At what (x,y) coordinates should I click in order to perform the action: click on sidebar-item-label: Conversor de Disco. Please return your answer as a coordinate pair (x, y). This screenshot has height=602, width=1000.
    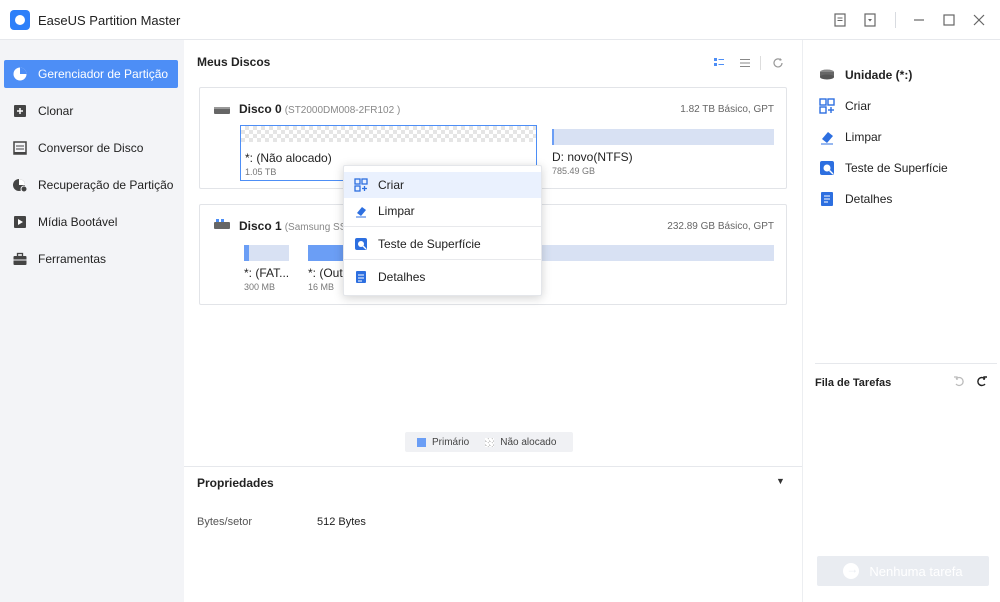
    Looking at the image, I should click on (91, 148).